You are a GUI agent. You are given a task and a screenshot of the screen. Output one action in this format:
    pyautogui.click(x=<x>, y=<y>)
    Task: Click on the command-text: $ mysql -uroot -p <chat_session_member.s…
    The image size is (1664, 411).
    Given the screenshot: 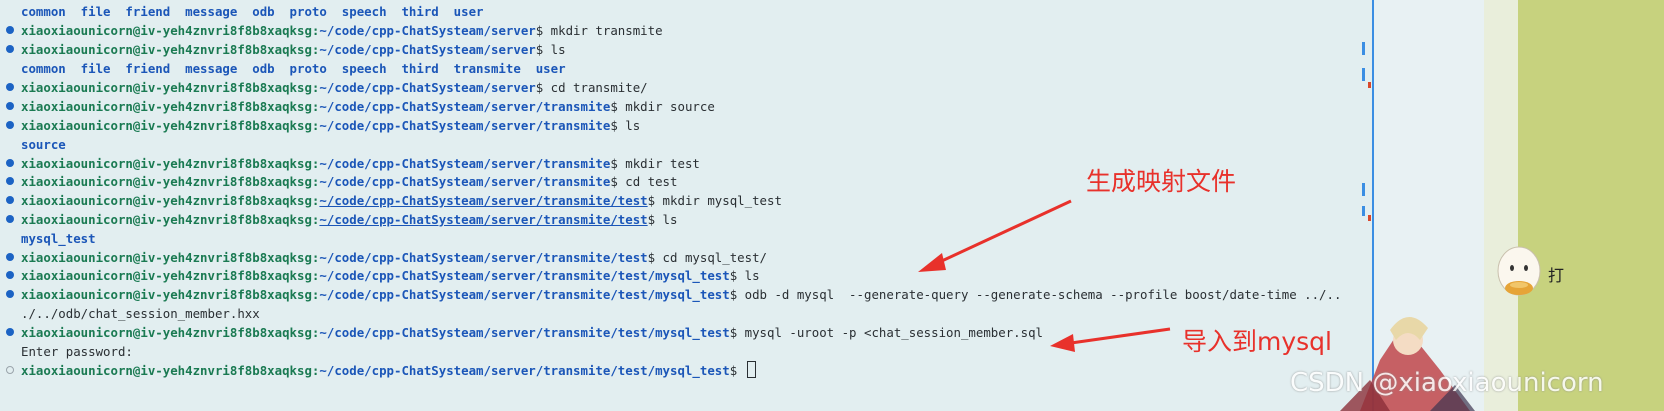 What is the action you would take?
    pyautogui.click(x=886, y=332)
    